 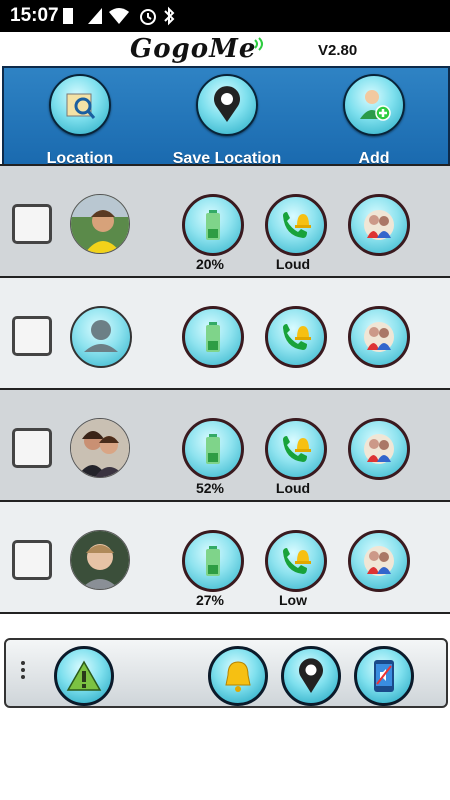 I want to click on app-logo: GogoMe, so click(x=193, y=49).